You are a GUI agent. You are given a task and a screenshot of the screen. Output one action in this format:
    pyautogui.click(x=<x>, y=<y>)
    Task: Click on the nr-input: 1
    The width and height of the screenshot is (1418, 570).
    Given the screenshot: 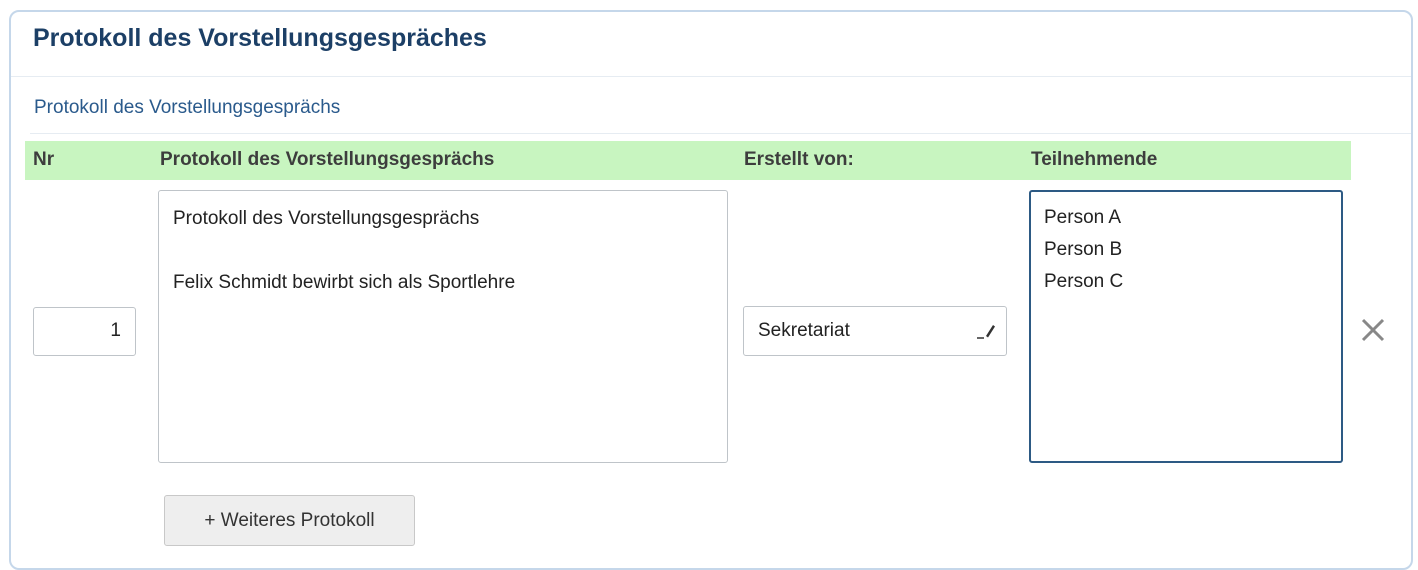 What is the action you would take?
    pyautogui.click(x=84, y=331)
    